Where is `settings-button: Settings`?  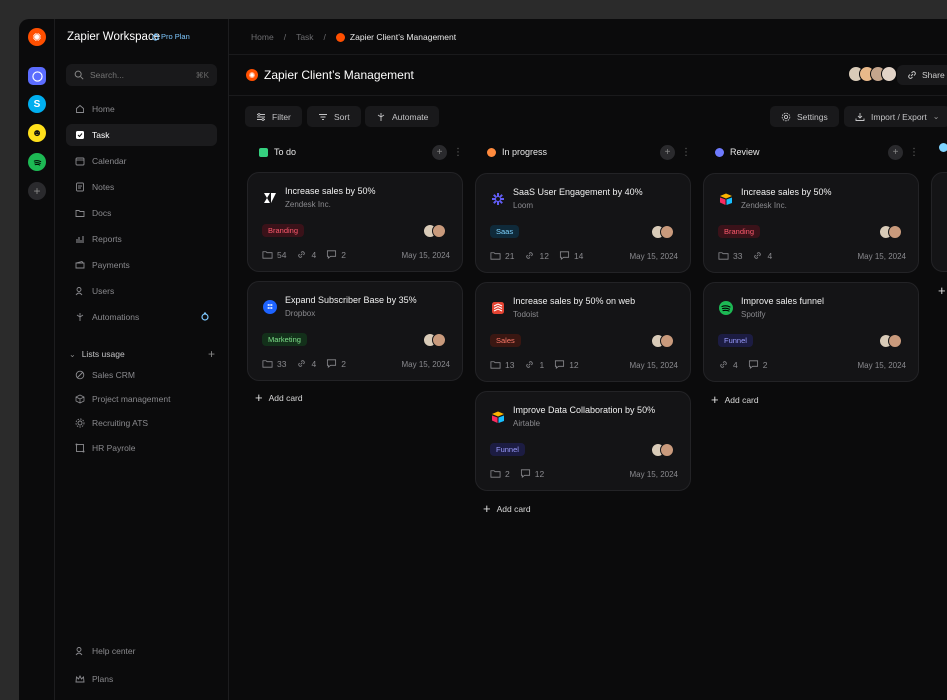
settings-button: Settings is located at coordinates (804, 116).